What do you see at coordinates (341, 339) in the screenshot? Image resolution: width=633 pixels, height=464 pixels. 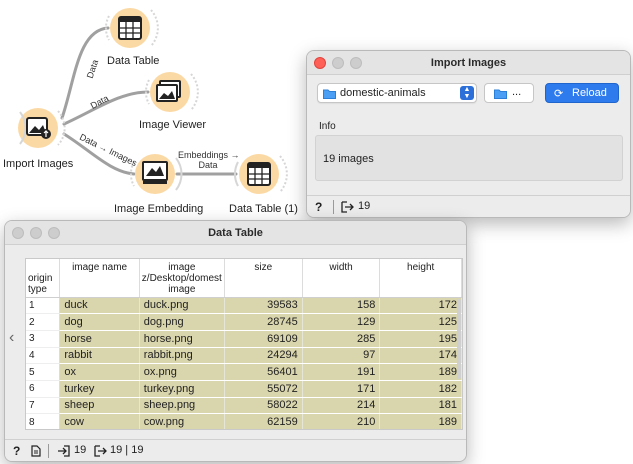 I see `width-cell: 285` at bounding box center [341, 339].